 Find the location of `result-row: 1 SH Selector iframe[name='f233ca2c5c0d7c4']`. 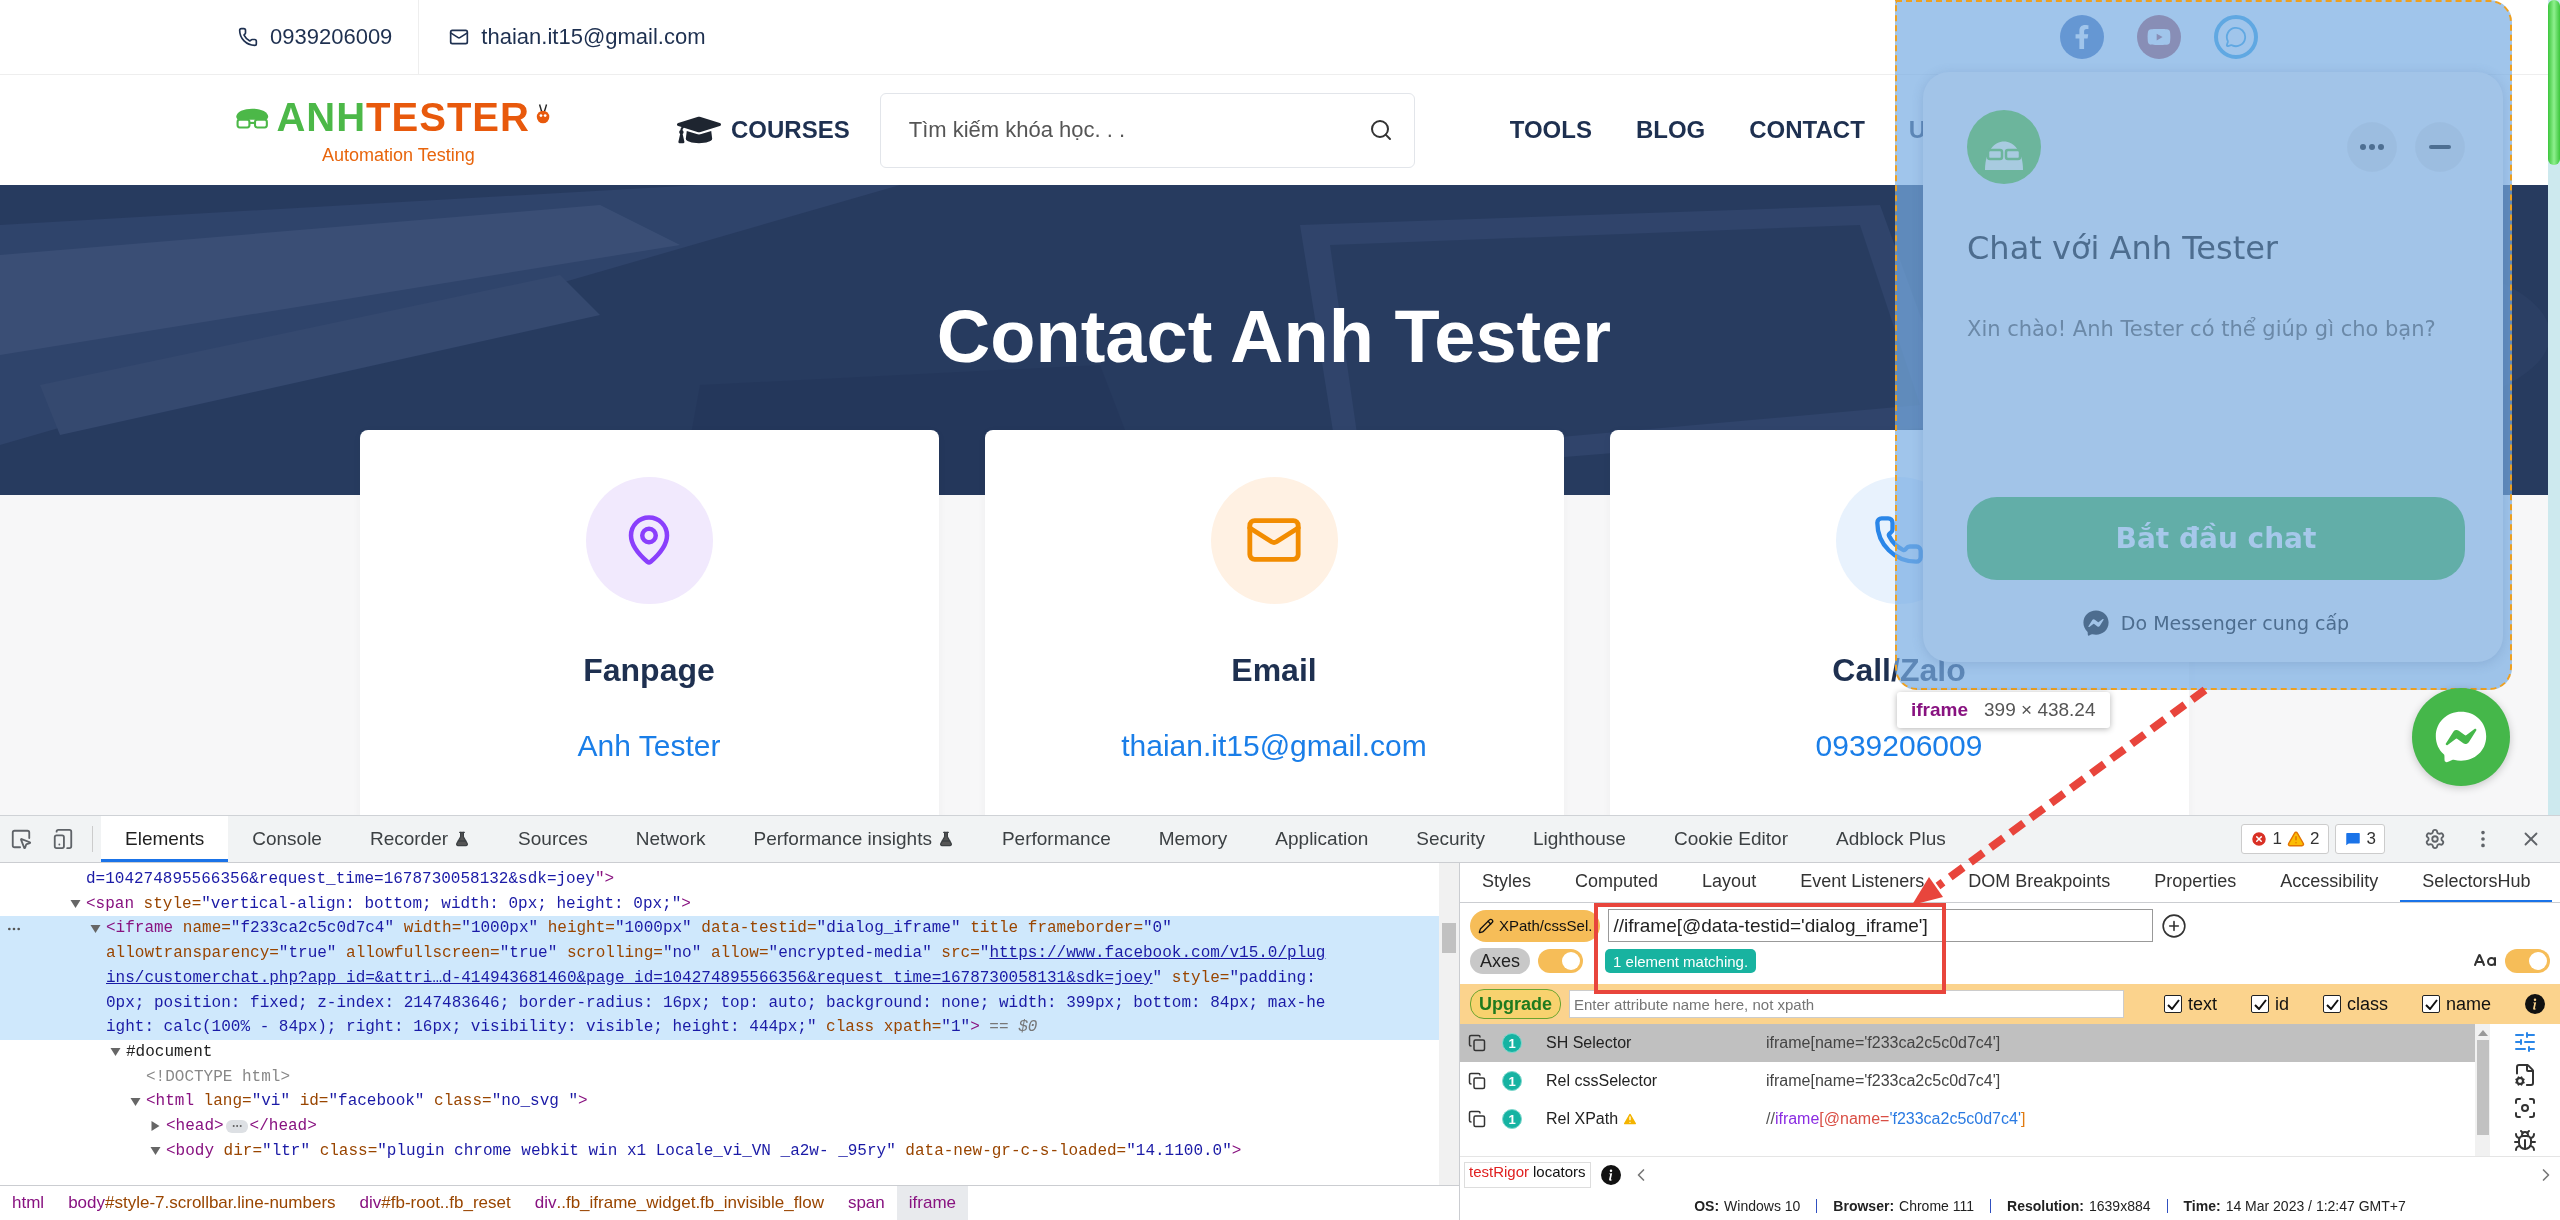

result-row: 1 SH Selector iframe[name='f233ca2c5c0d7c4'] is located at coordinates (1967, 1043).